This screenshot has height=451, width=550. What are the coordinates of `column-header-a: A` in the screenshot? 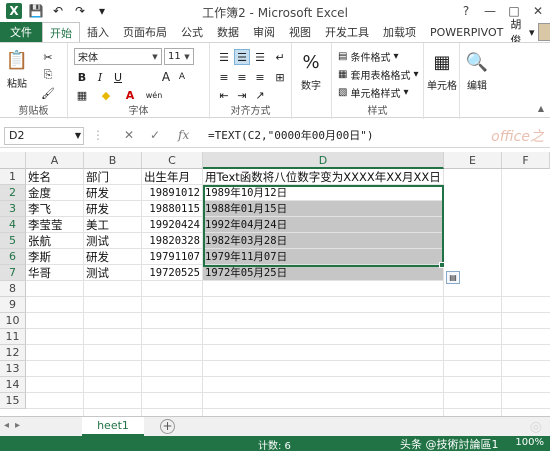 It's located at (55, 160).